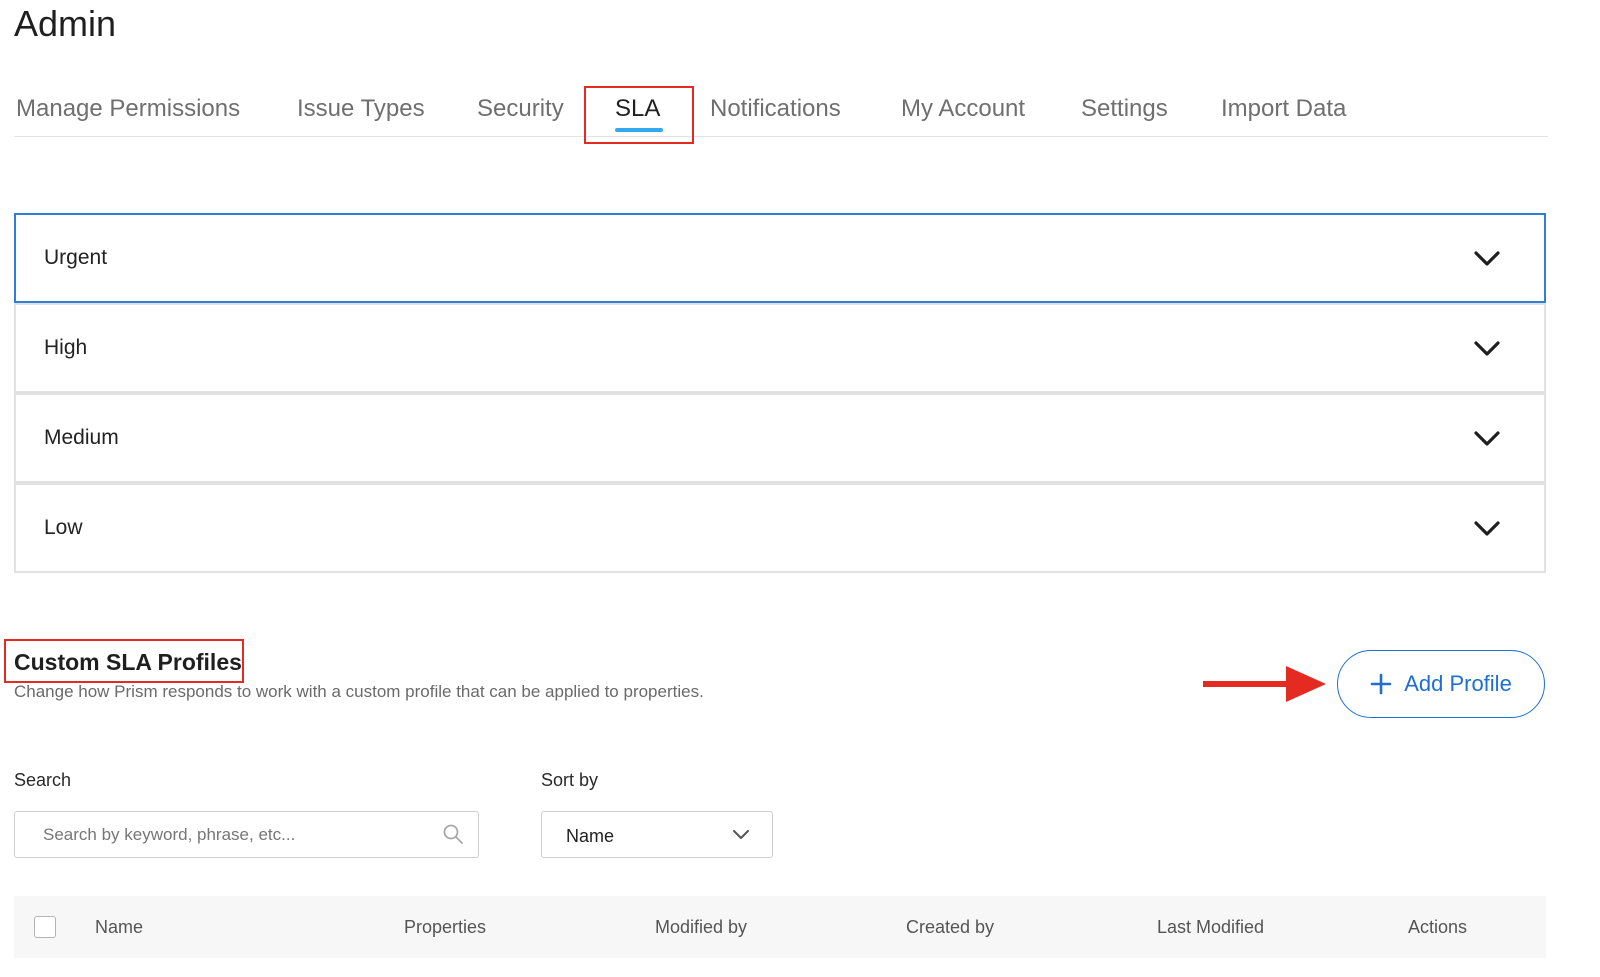  I want to click on search-icon, so click(453, 834).